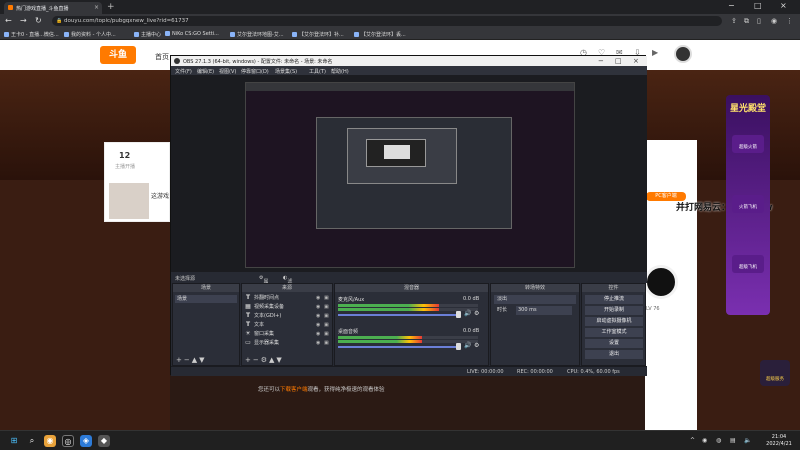 The width and height of the screenshot is (800, 450). What do you see at coordinates (287, 298) in the screenshot?
I see `source-item: T 抖翻时间点 ◉ ▣` at bounding box center [287, 298].